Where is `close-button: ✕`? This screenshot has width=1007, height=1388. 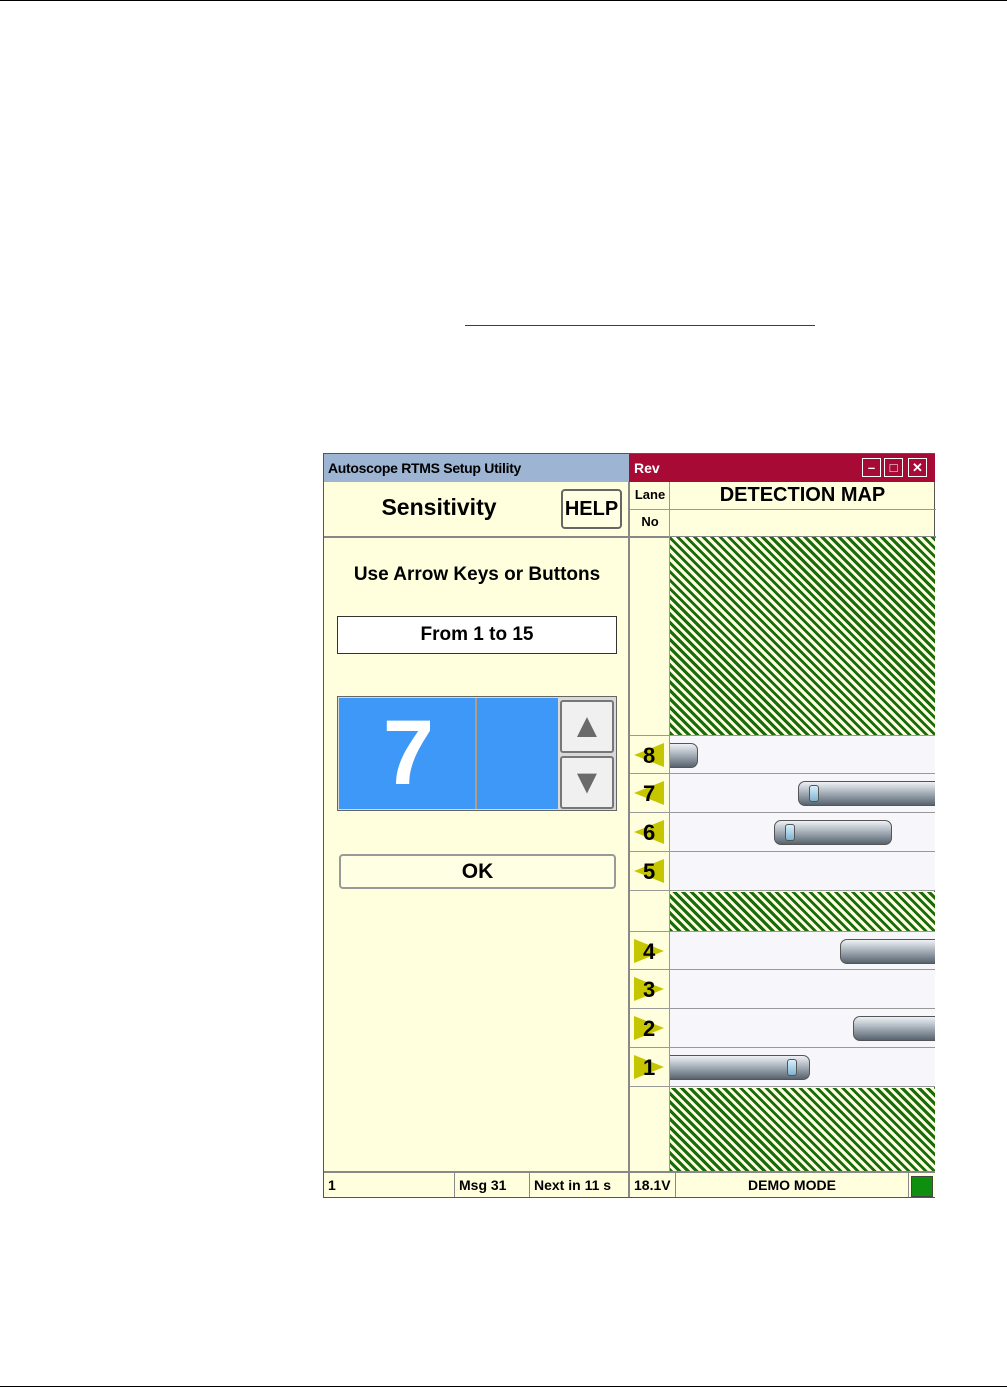 close-button: ✕ is located at coordinates (917, 467).